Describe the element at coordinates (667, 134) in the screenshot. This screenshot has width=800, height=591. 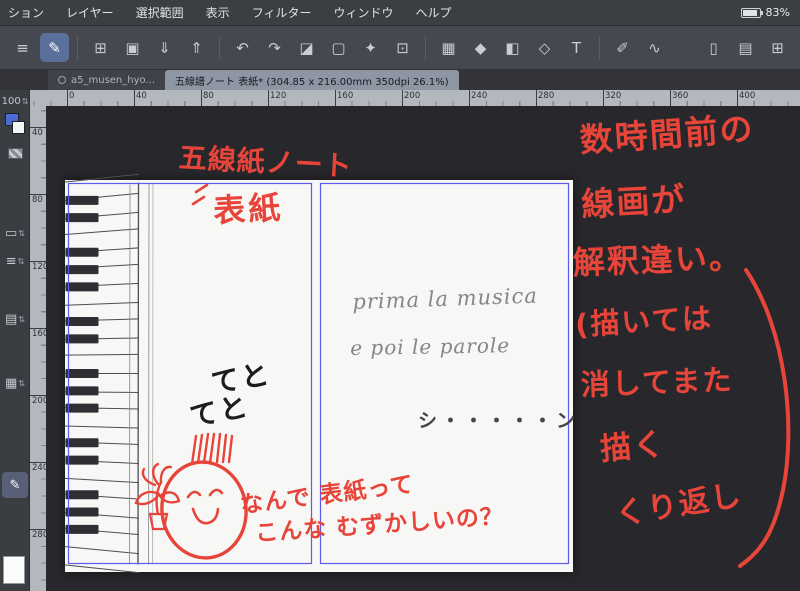
I see `red-note-side-0: 数時間前の` at that location.